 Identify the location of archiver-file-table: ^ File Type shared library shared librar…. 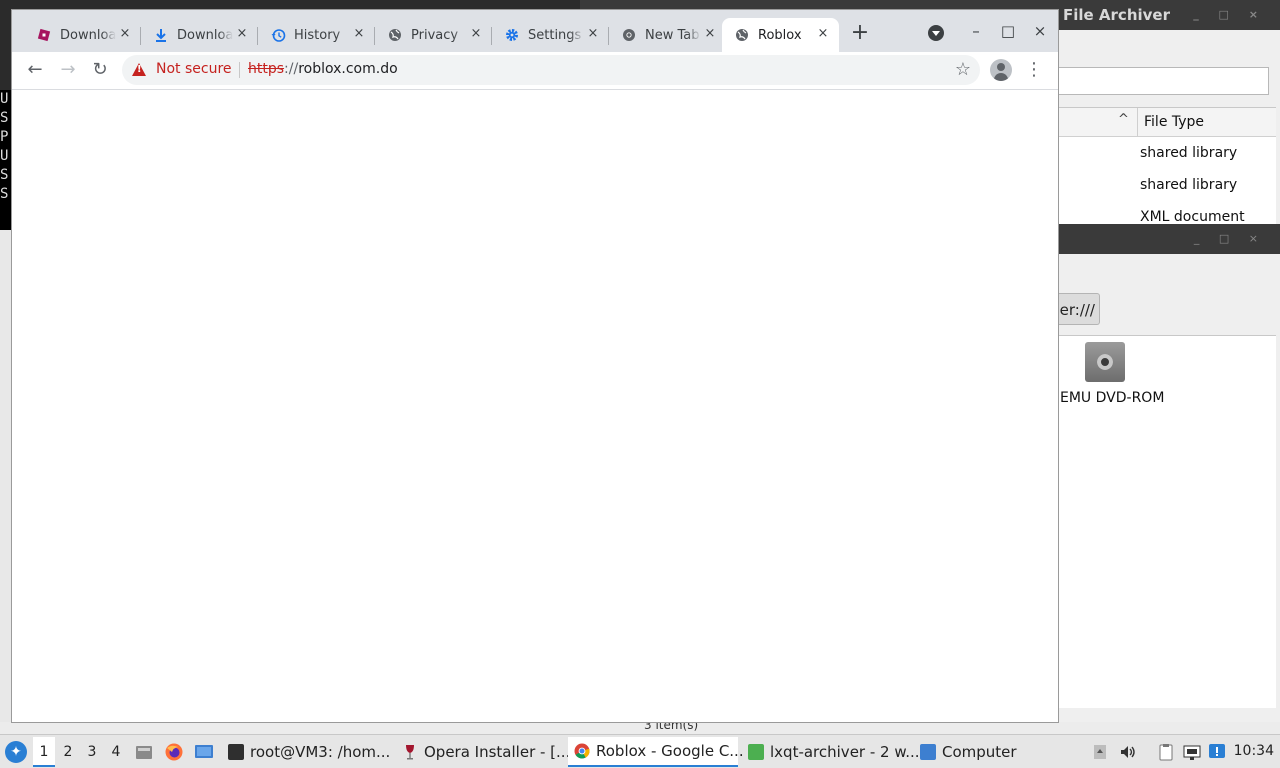
(1167, 166).